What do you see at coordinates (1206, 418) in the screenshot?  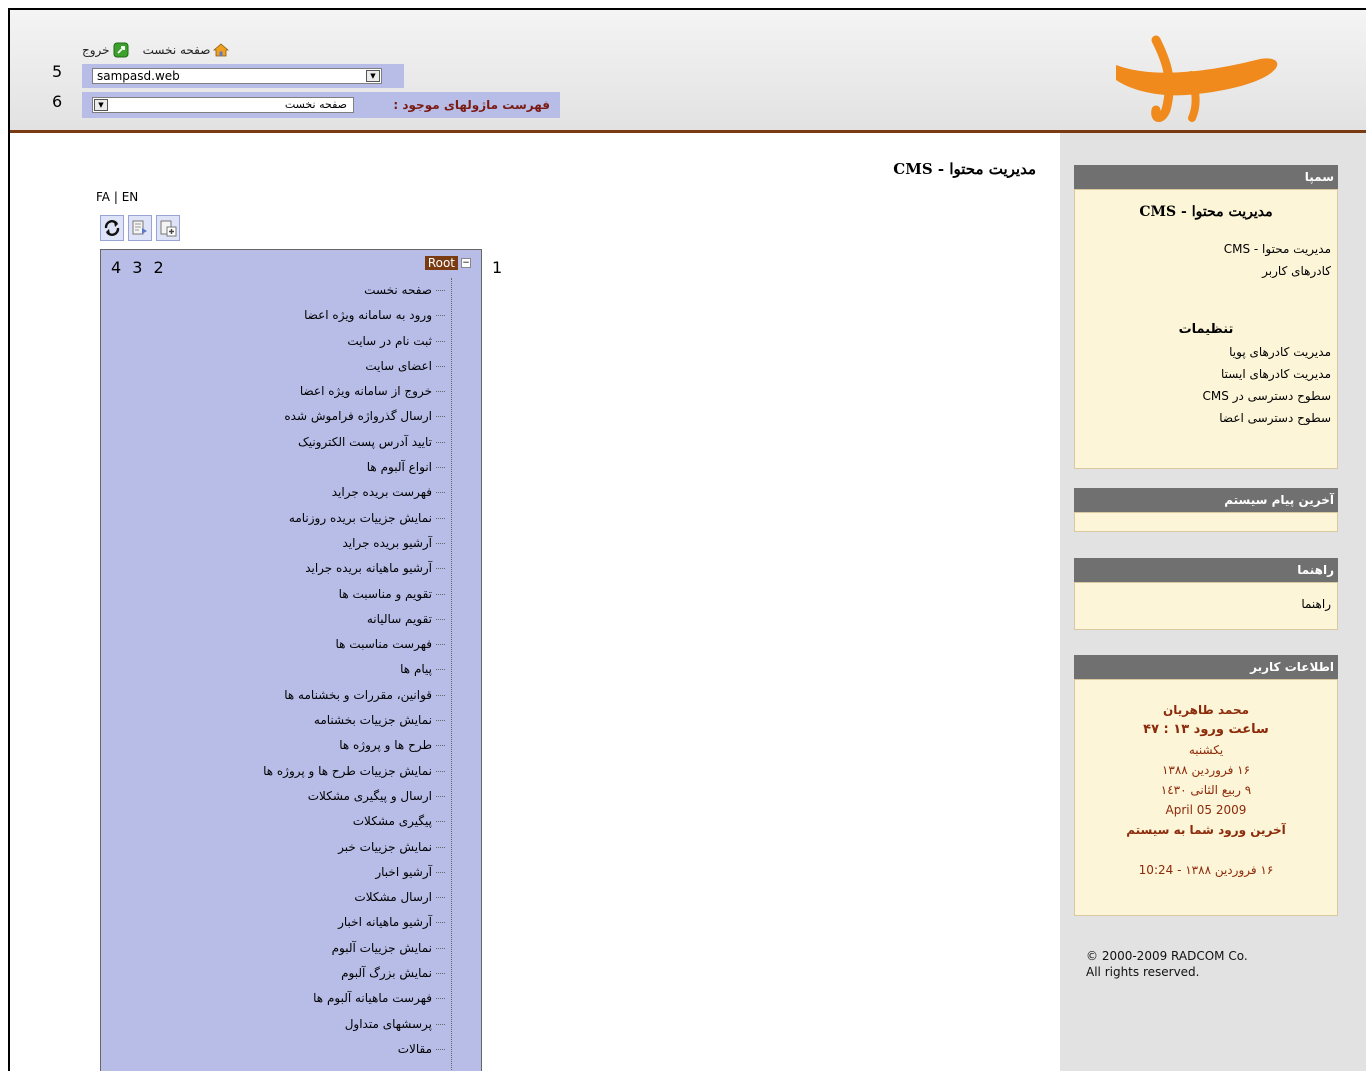 I see `member-access-levels-link: سطوح دسترسی اعضا` at bounding box center [1206, 418].